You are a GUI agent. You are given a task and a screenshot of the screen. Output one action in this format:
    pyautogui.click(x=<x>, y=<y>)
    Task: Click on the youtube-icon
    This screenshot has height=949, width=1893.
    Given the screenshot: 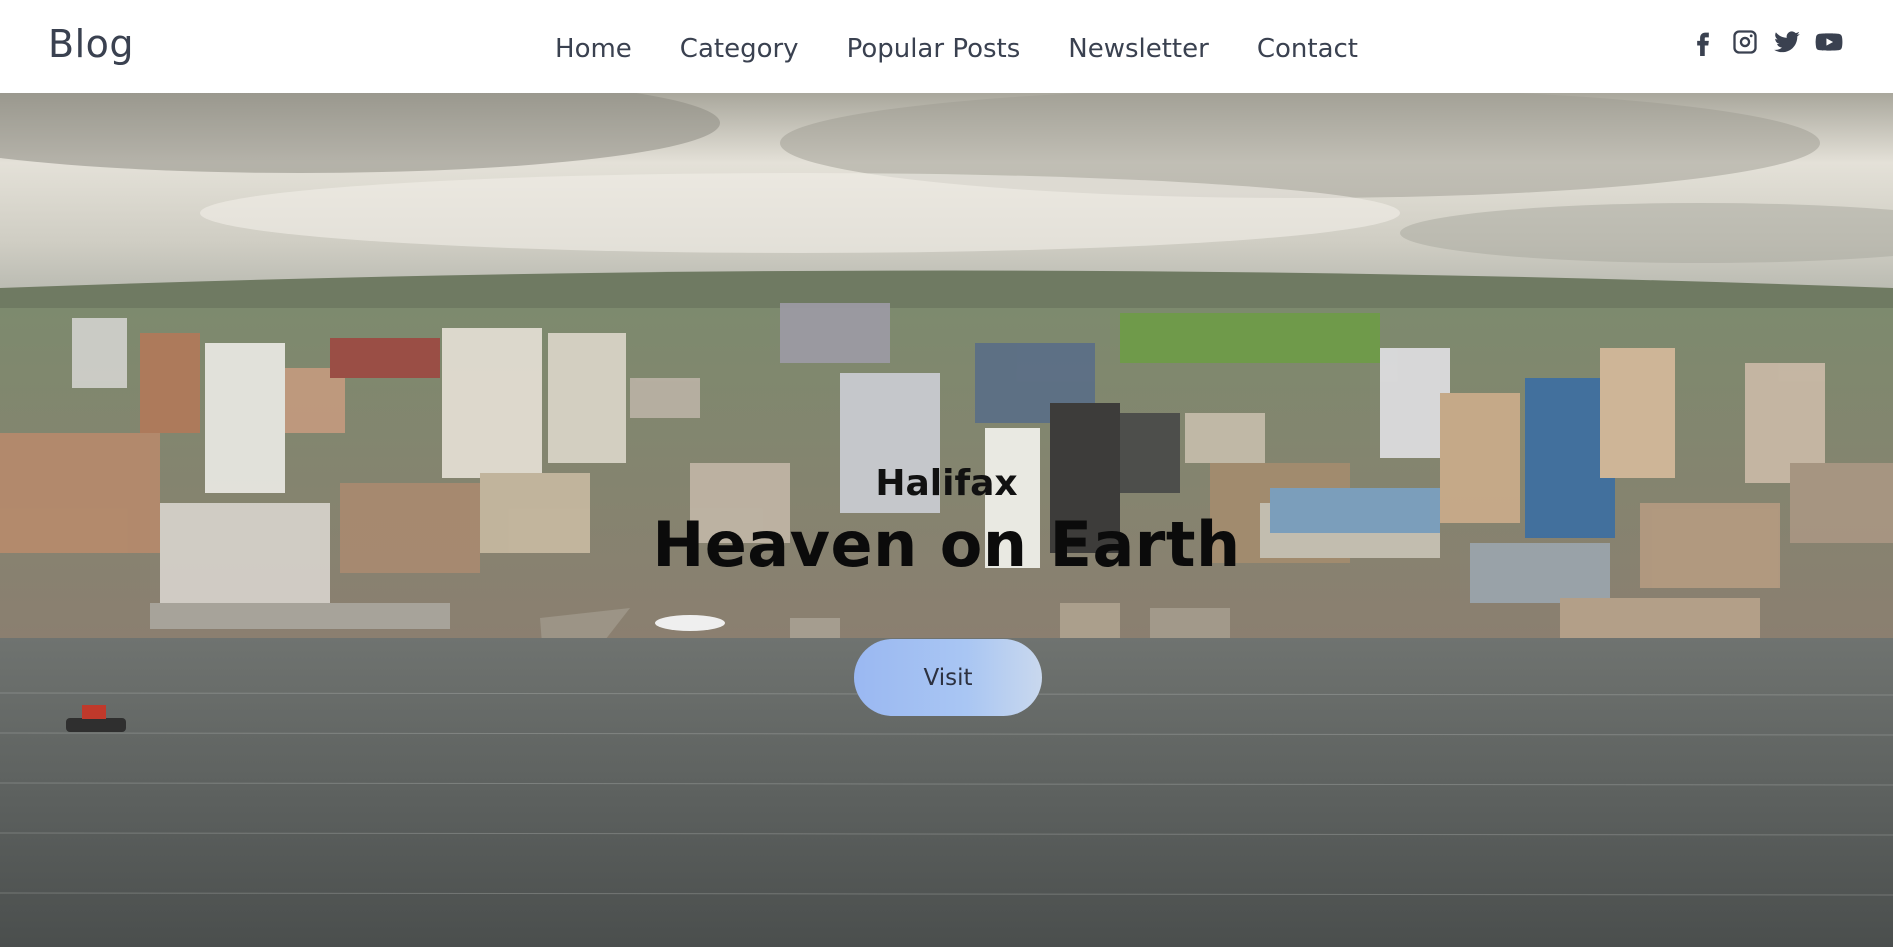 What is the action you would take?
    pyautogui.click(x=1829, y=42)
    